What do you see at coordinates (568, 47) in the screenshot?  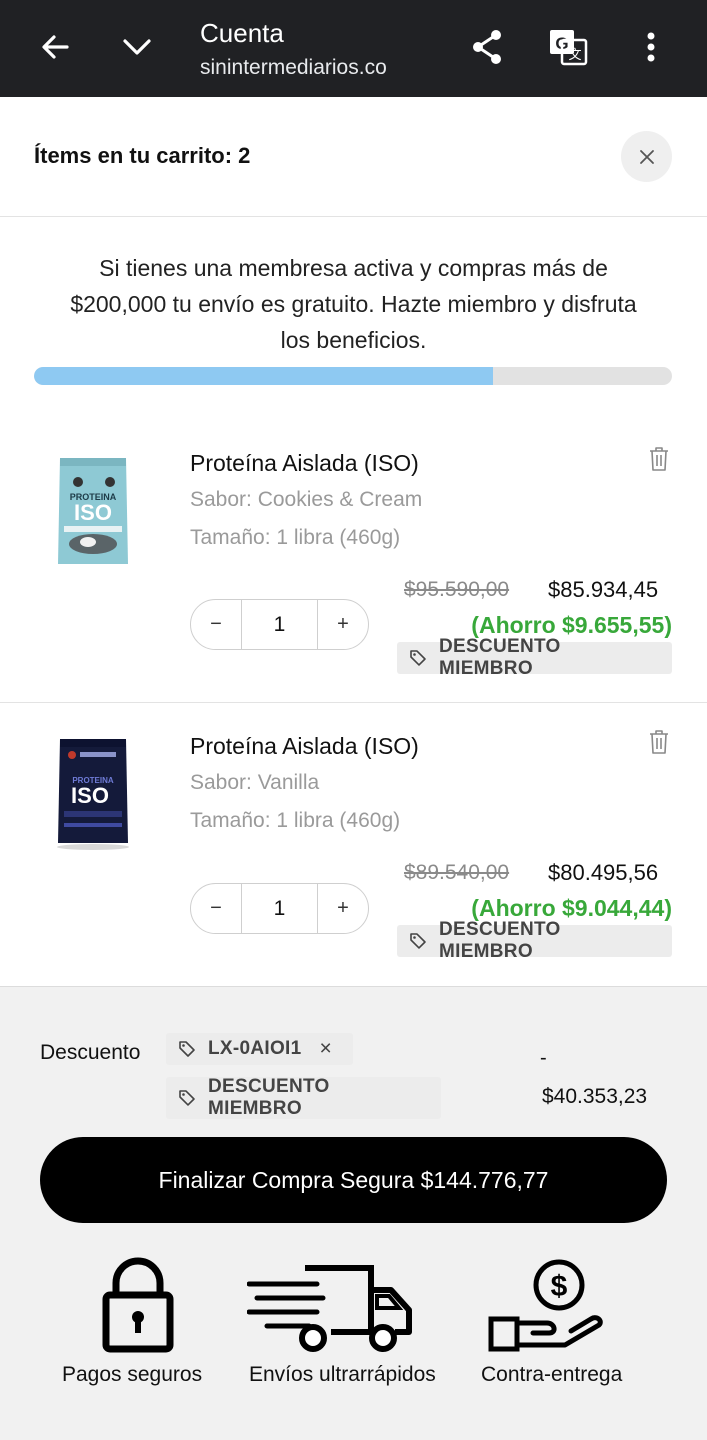 I see `translate-icon: G文` at bounding box center [568, 47].